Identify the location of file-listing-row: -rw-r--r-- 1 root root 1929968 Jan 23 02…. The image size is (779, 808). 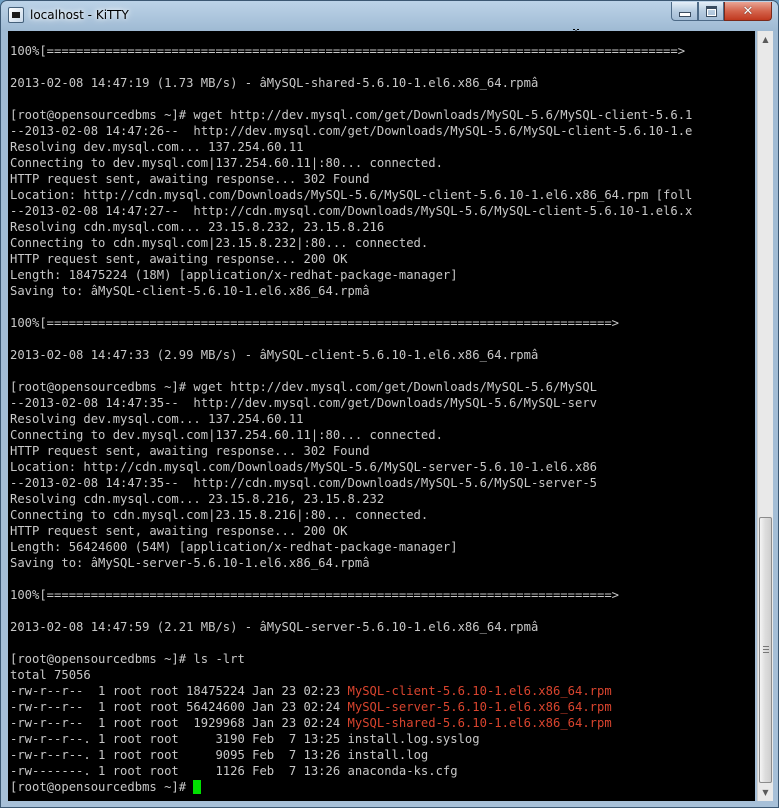
(351, 723).